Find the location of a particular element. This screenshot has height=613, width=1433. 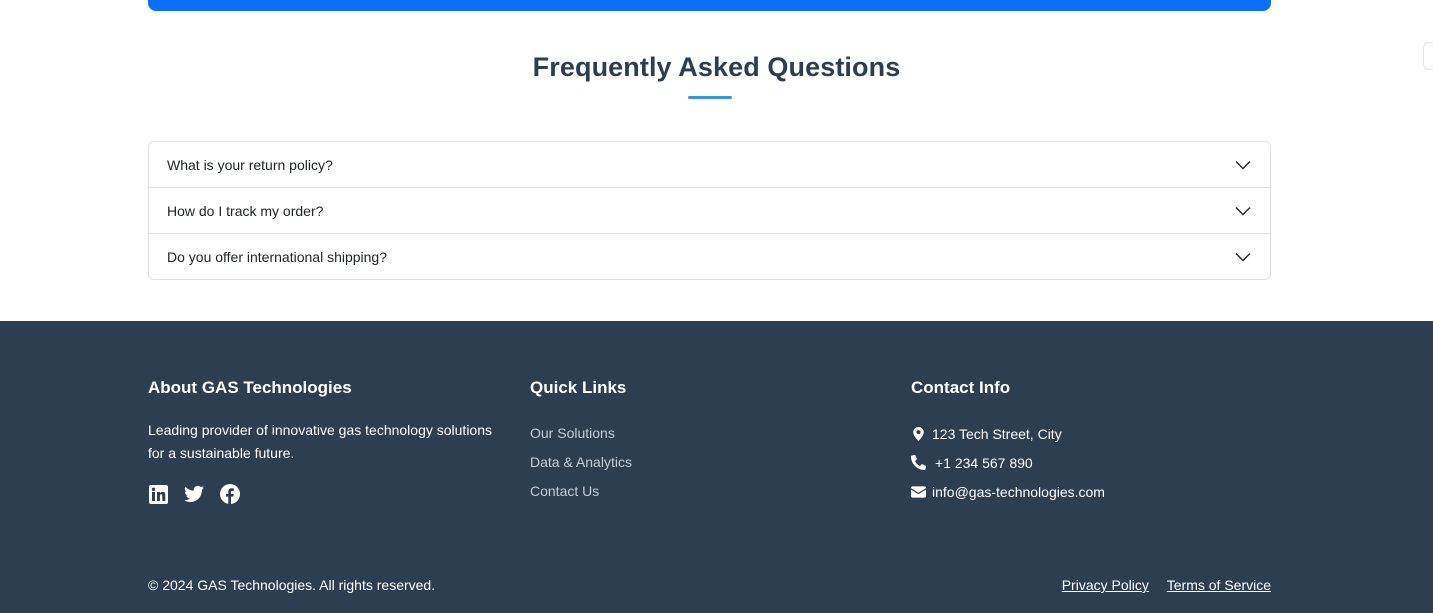

legal-links: Privacy Policy Terms of Service is located at coordinates (1159, 585).